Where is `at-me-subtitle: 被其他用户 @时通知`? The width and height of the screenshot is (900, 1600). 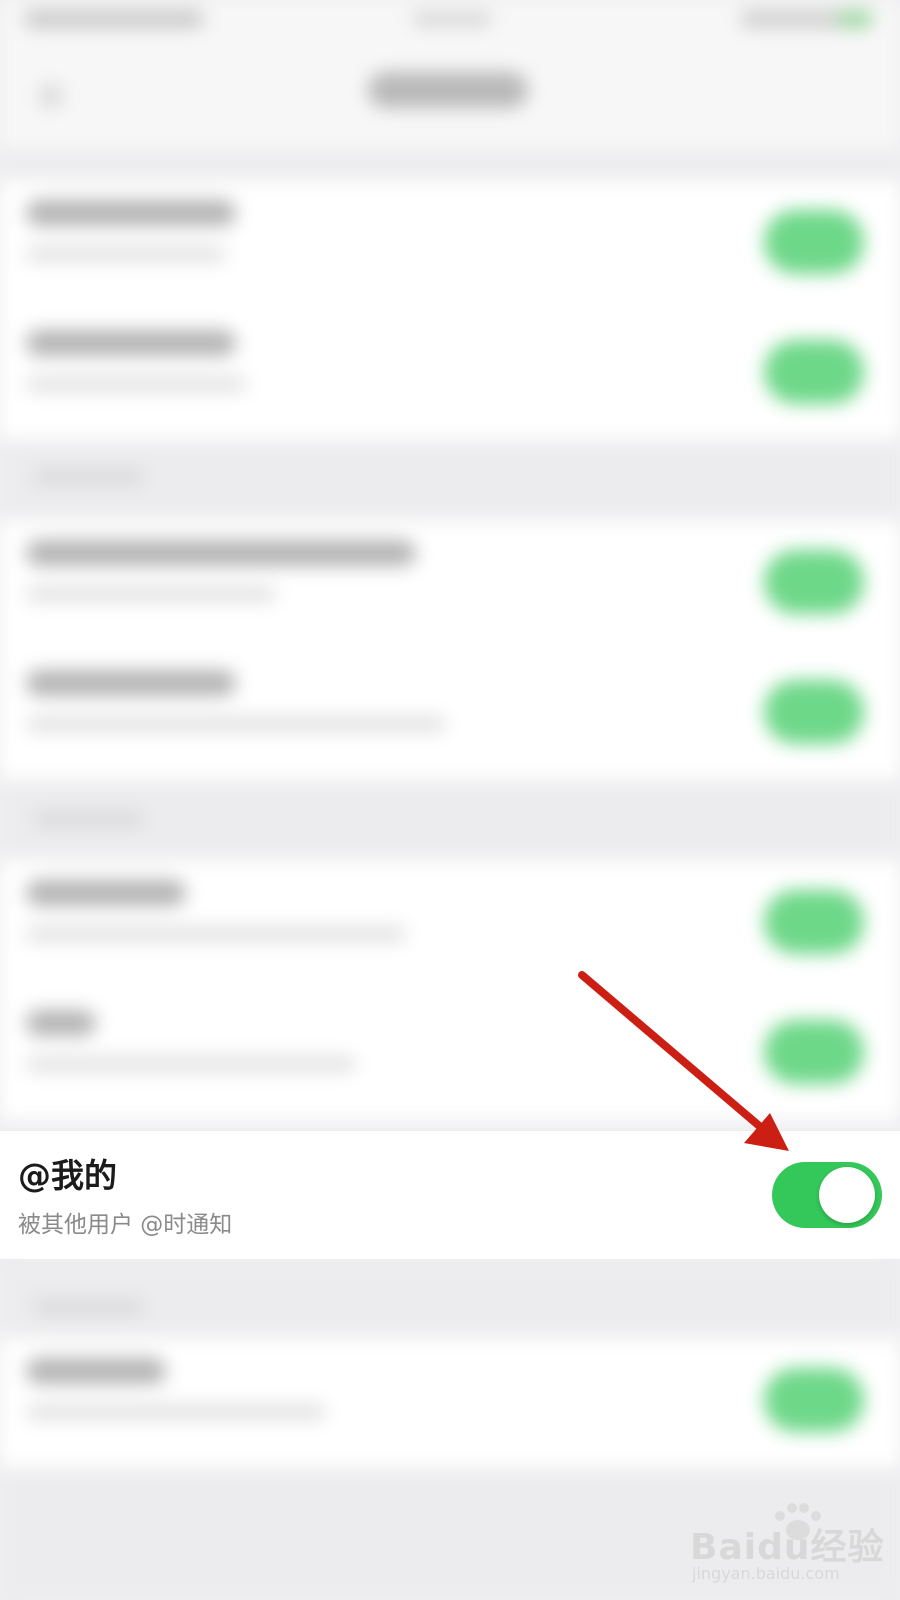
at-me-subtitle: 被其他用户 @时通知 is located at coordinates (125, 1225).